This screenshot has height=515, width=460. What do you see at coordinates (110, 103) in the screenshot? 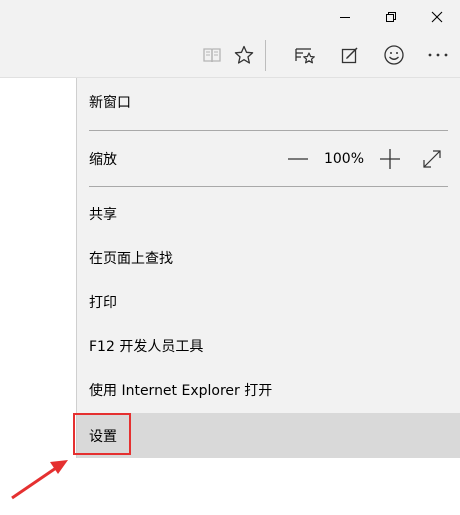
I see `menu-item-label: 新窗口` at bounding box center [110, 103].